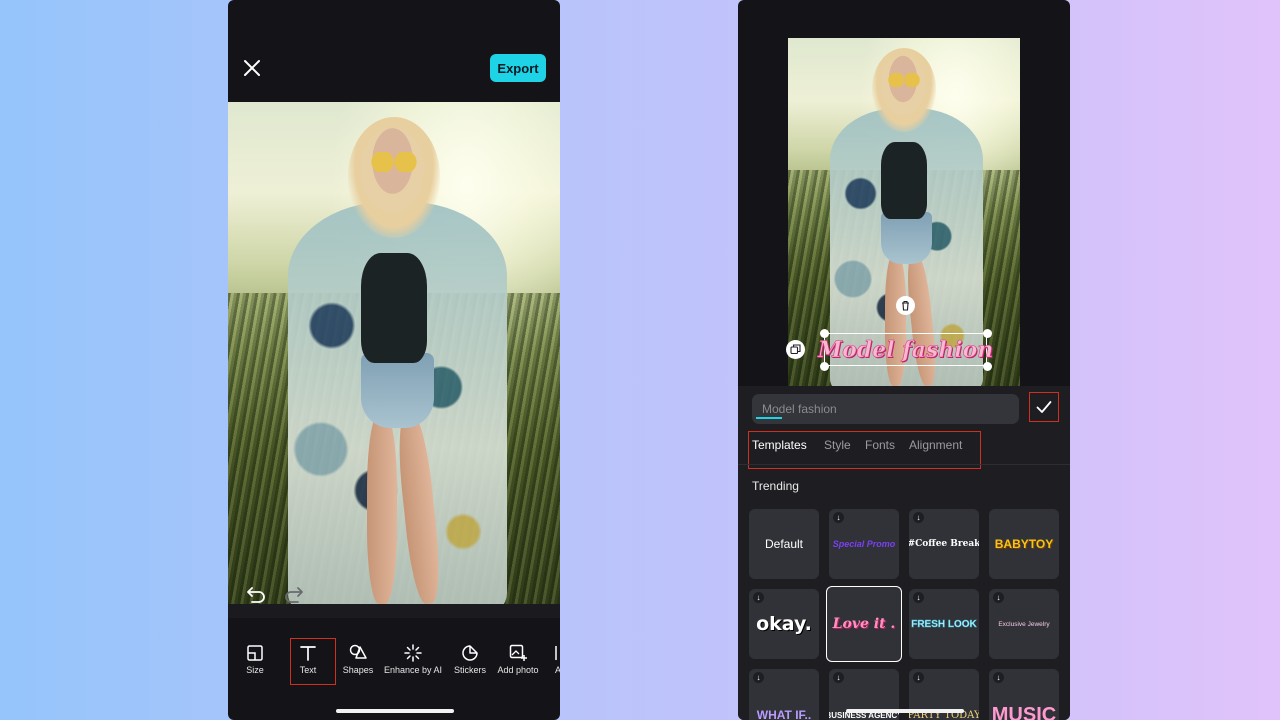 Image resolution: width=1280 pixels, height=720 pixels. Describe the element at coordinates (775, 486) in the screenshot. I see `section-title: Trending` at that location.